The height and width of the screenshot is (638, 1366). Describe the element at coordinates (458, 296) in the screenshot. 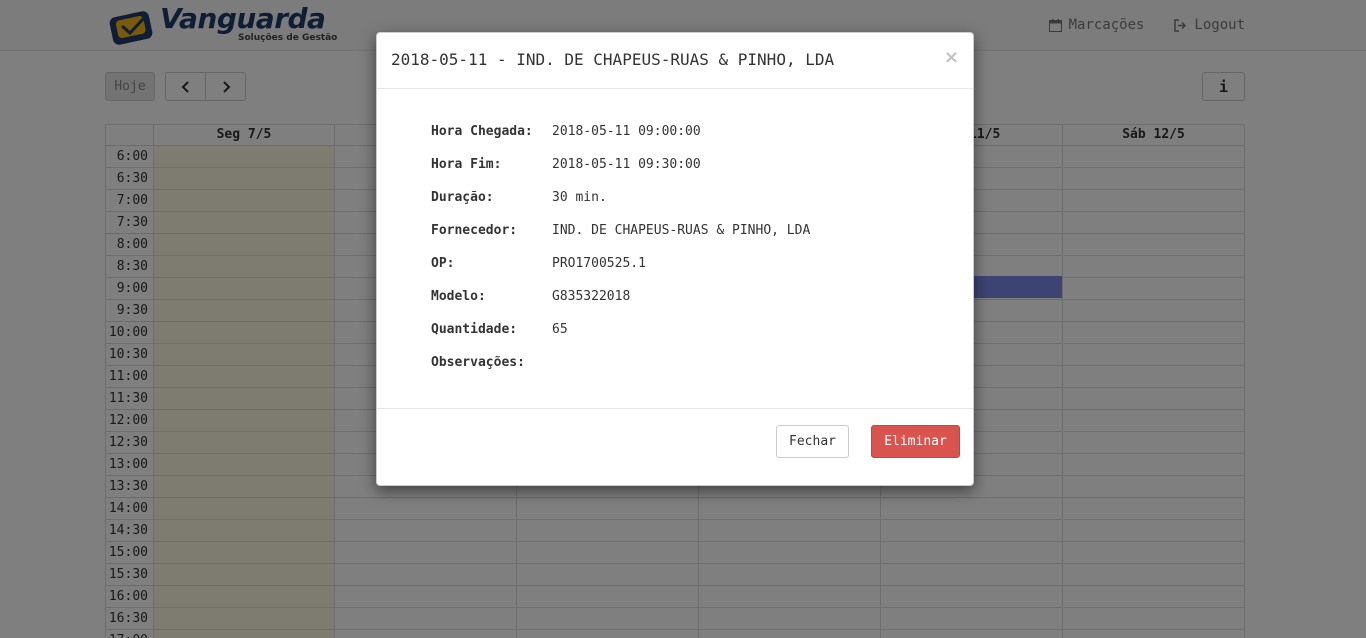

I see `field-label: Modelo:` at that location.